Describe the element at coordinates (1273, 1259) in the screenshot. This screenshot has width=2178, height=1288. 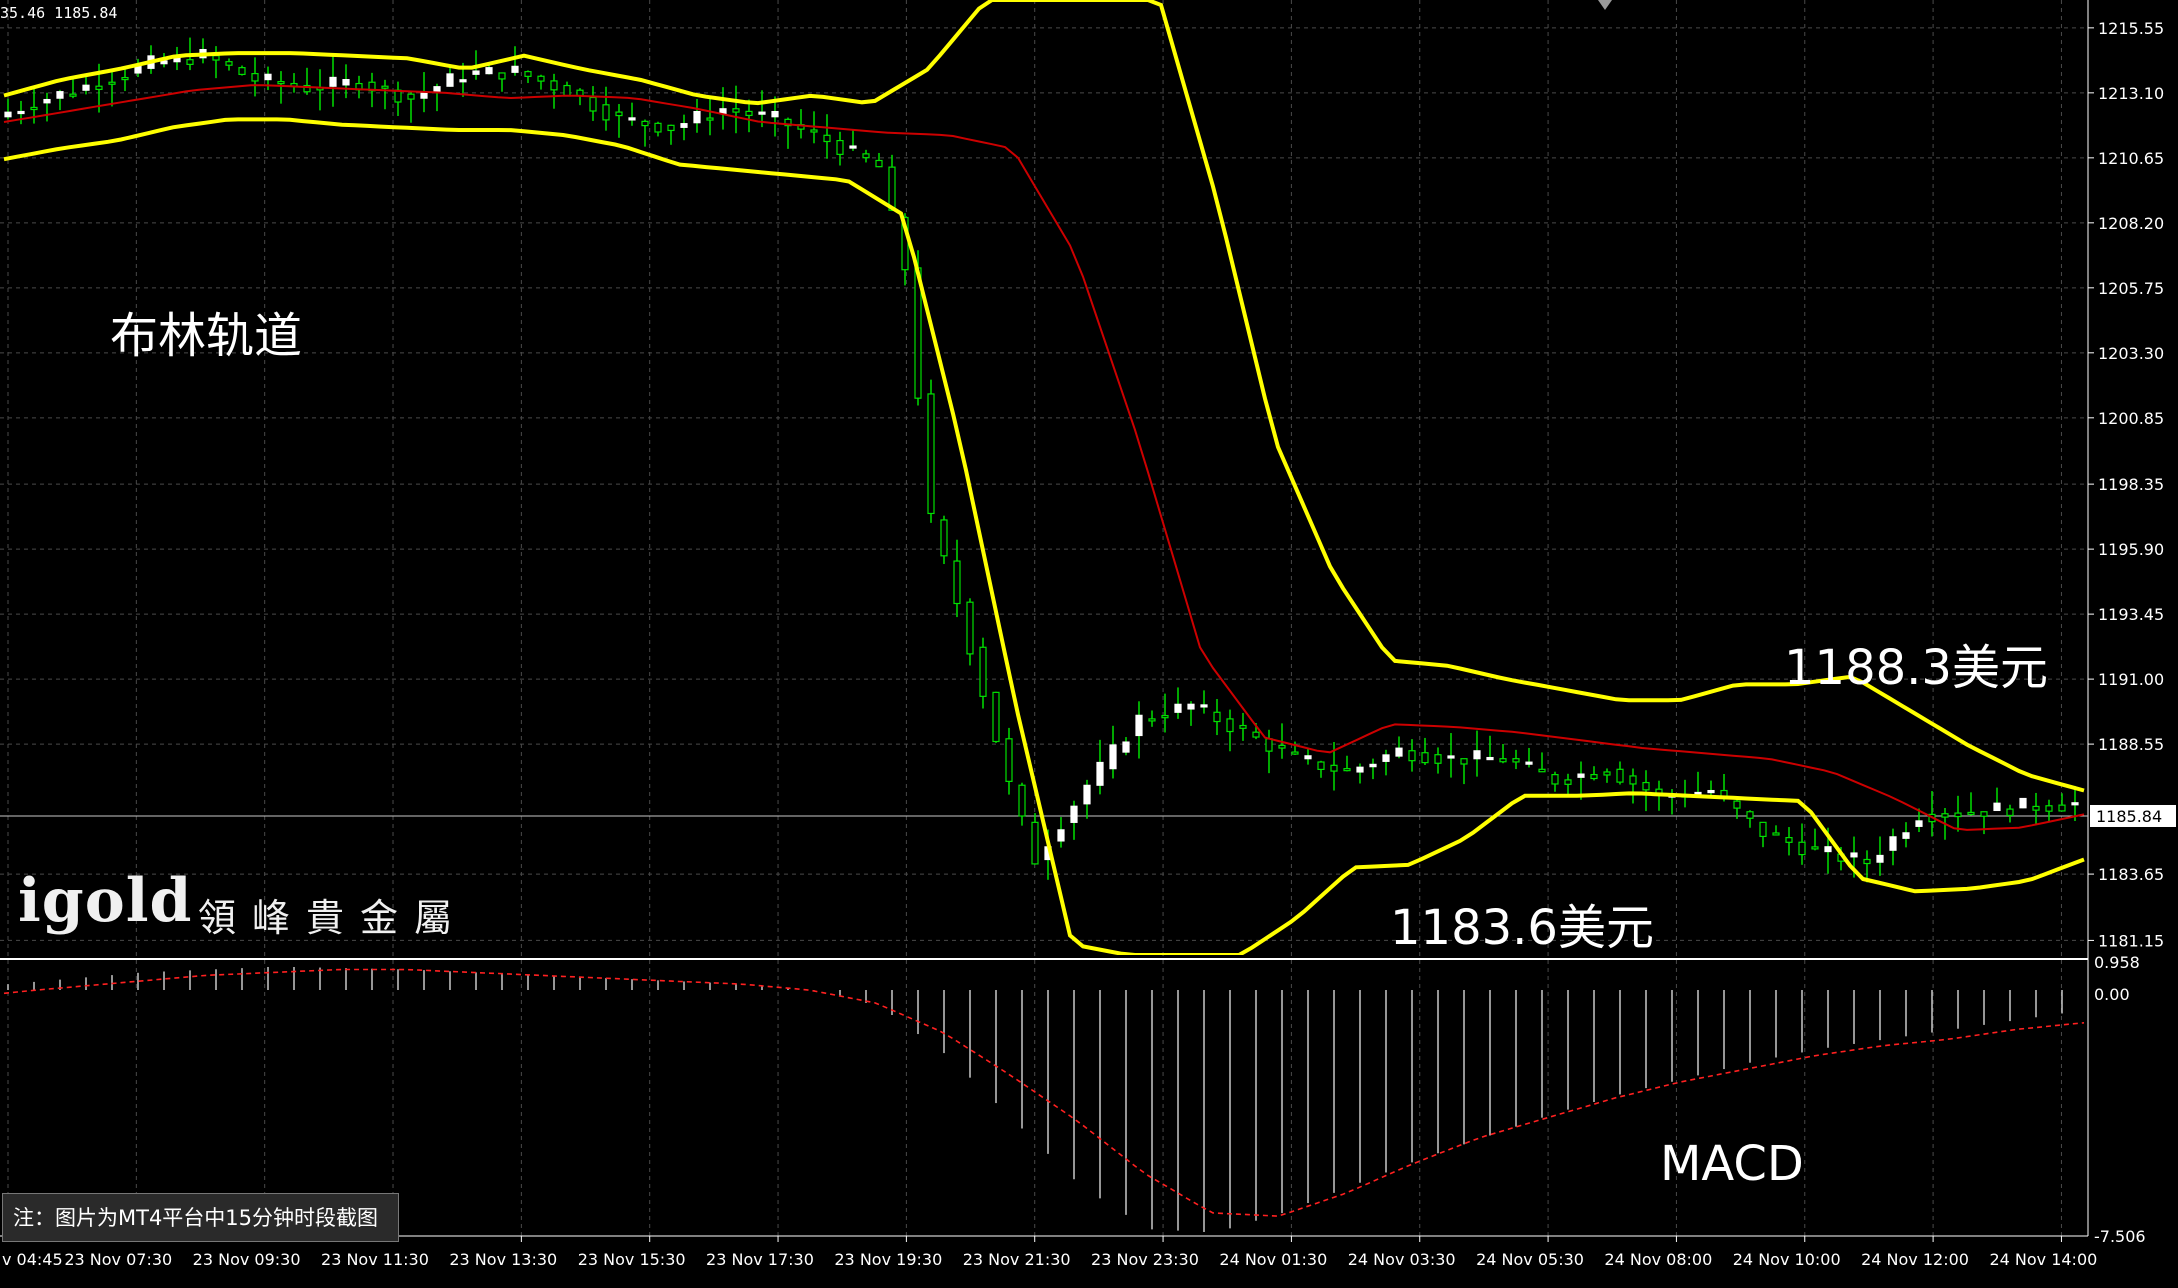
I see `time-tick-label: 24 Nov 01:30` at that location.